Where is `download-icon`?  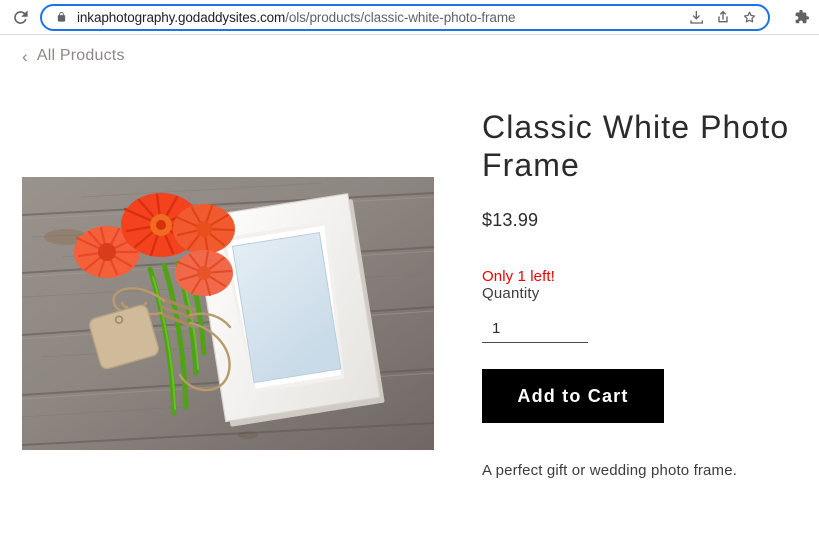
download-icon is located at coordinates (697, 17).